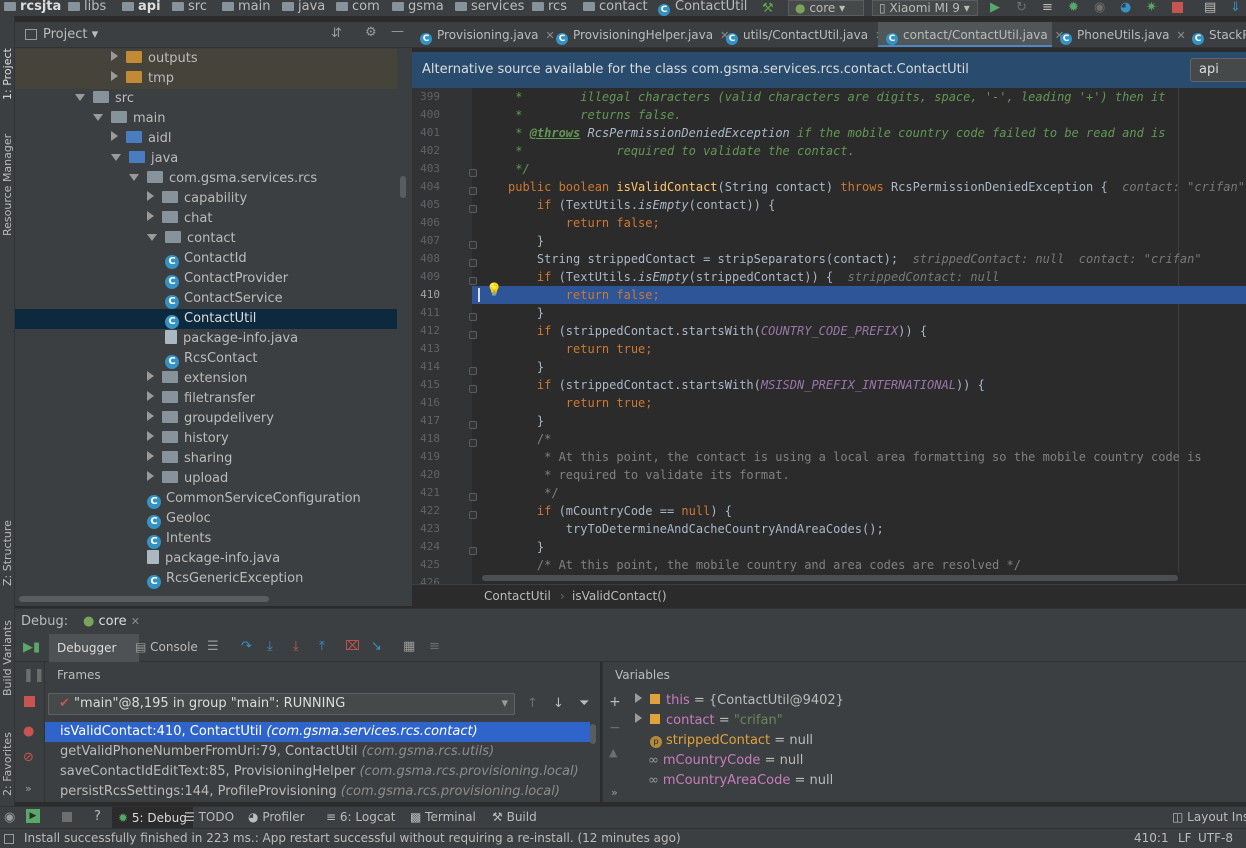  Describe the element at coordinates (7, 546) in the screenshot. I see `tool-tab-structure: Z: Structure` at that location.